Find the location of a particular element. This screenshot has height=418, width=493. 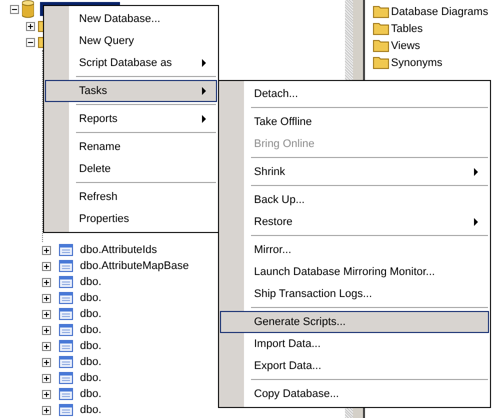

menu-item: Shrink is located at coordinates (354, 172).